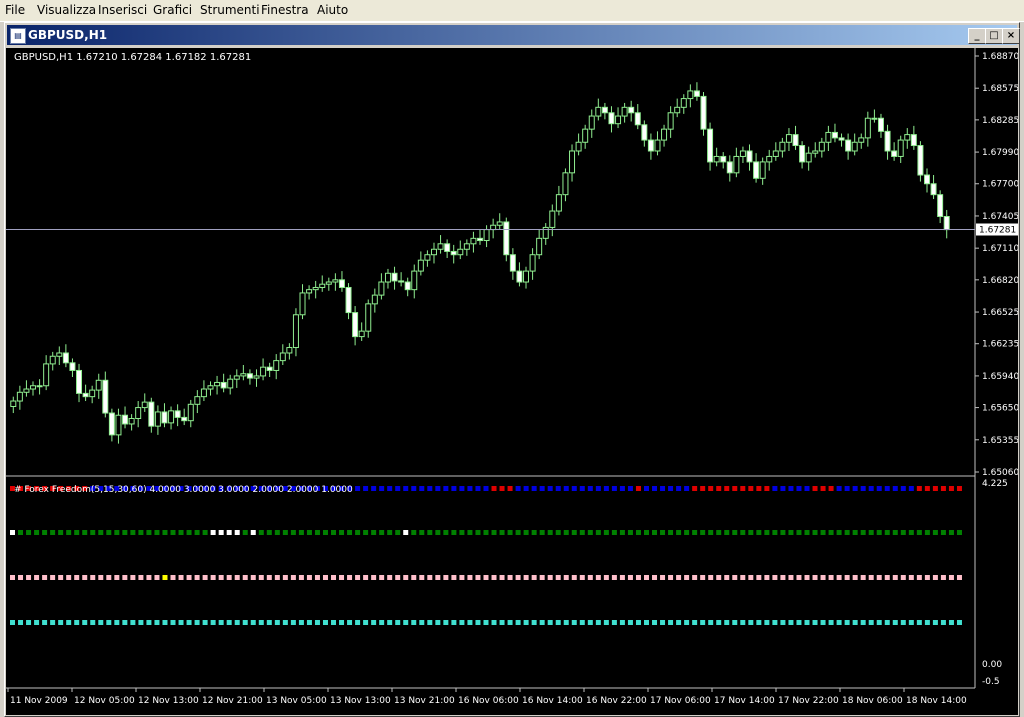 Image resolution: width=1024 pixels, height=717 pixels. I want to click on time-tick-label: 16 Nov 06:00, so click(488, 701).